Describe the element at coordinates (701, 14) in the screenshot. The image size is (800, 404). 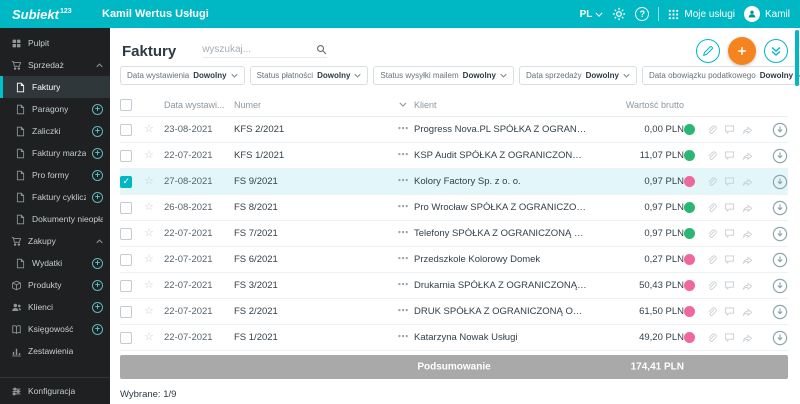
I see `my-services-button: Moje usługi` at that location.